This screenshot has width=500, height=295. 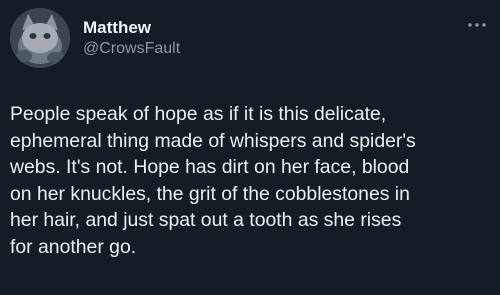 I want to click on avatar, so click(x=40, y=38).